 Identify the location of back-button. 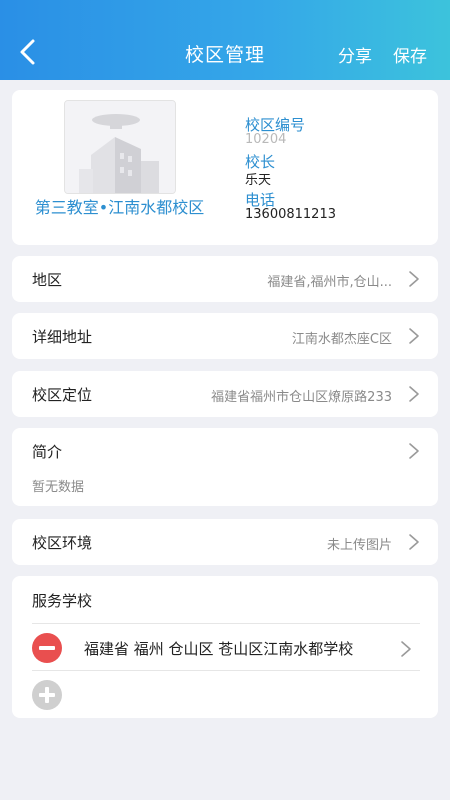
(28, 52).